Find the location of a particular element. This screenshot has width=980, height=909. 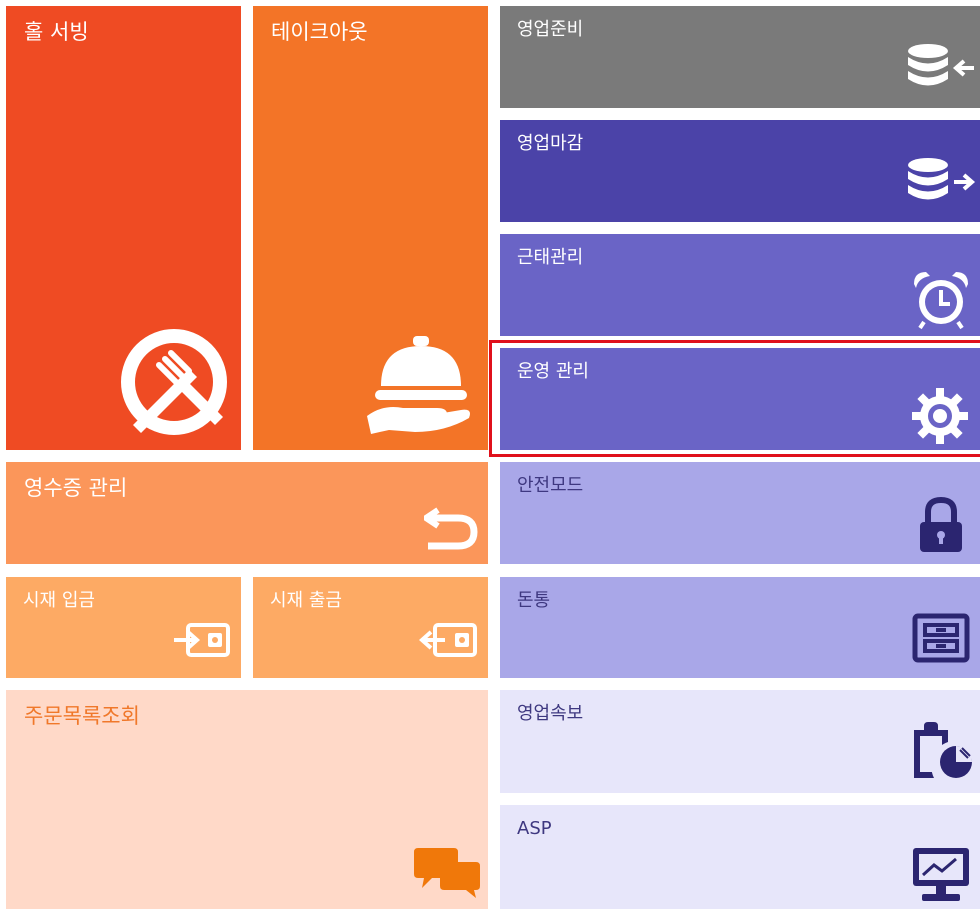

database-in-icon is located at coordinates (941, 65).